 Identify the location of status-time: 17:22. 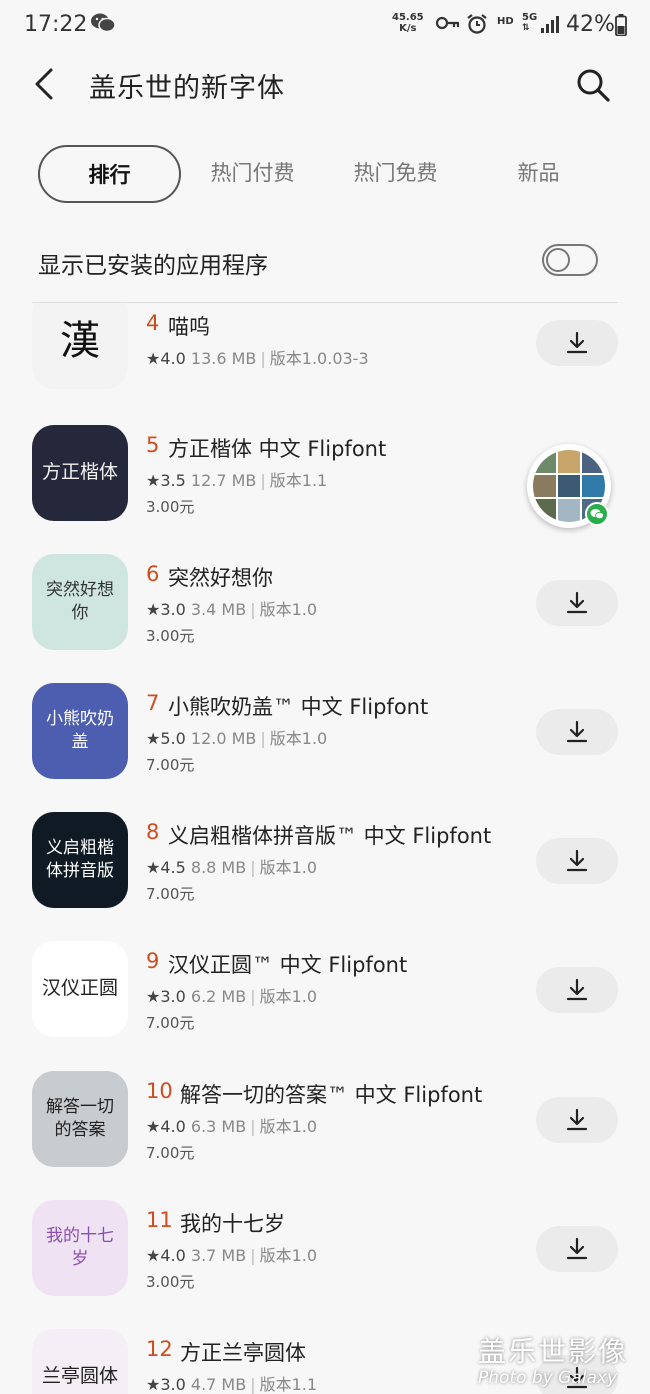
(56, 24).